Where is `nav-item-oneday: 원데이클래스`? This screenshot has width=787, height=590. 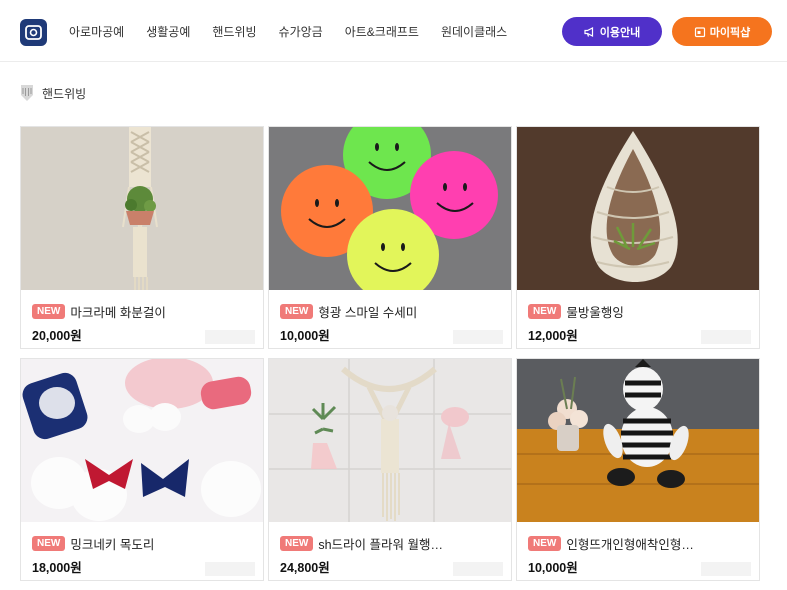 nav-item-oneday: 원데이클래스 is located at coordinates (474, 31).